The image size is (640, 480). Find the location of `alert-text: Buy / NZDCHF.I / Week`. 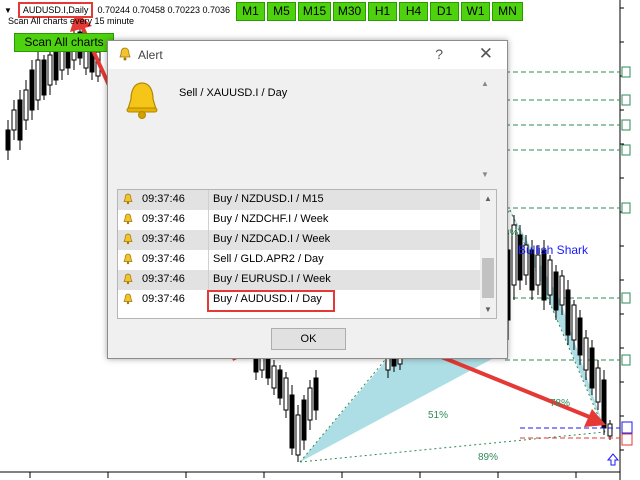

alert-text: Buy / NZDCHF.I / Week is located at coordinates (271, 219).